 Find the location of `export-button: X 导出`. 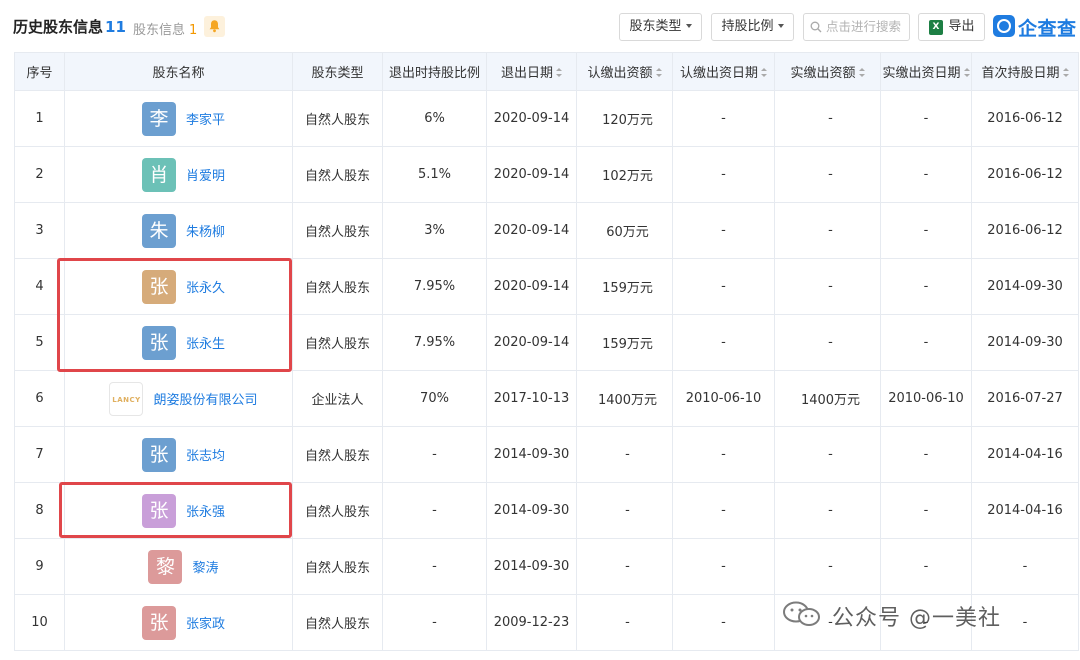

export-button: X 导出 is located at coordinates (951, 27).